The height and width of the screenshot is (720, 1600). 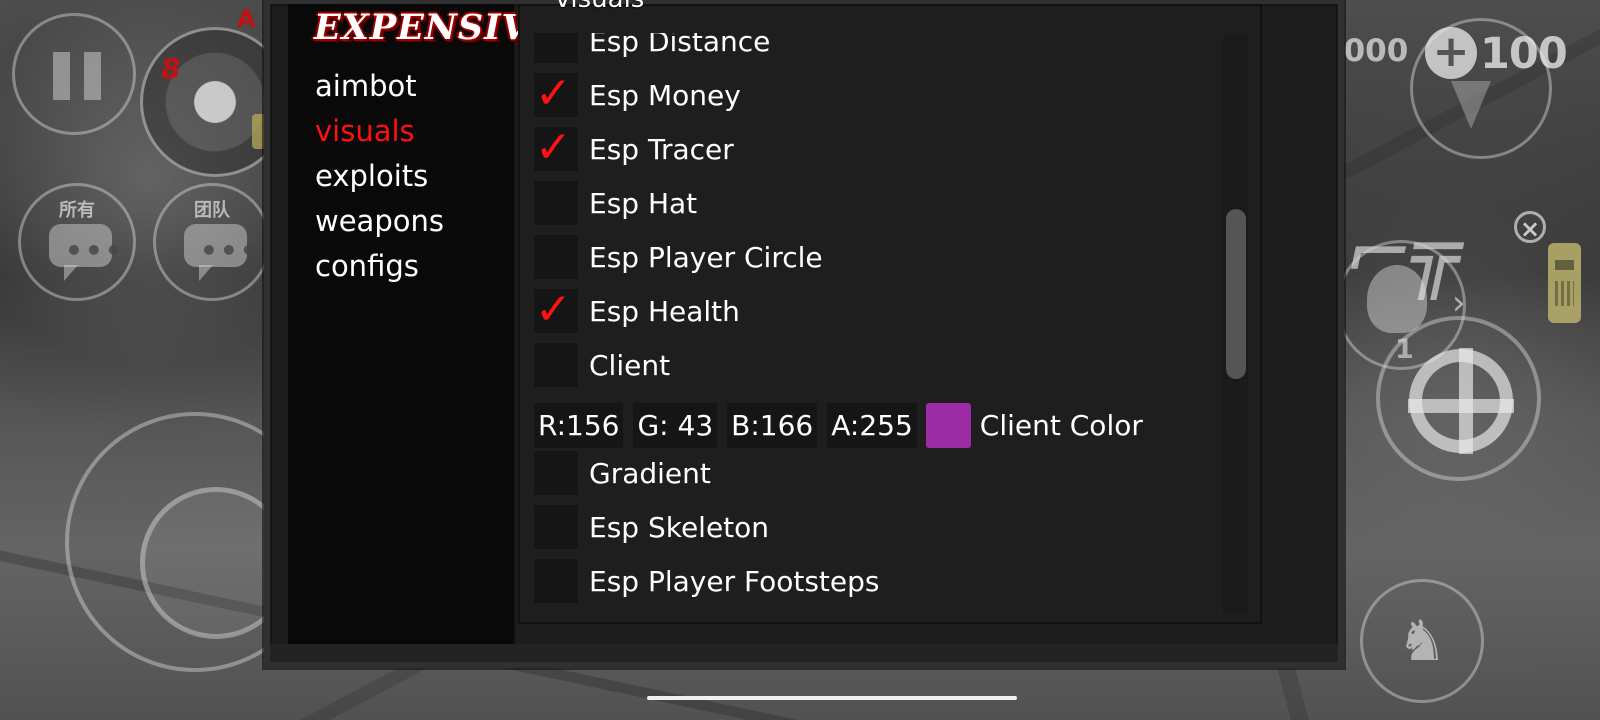 What do you see at coordinates (1061, 425) in the screenshot?
I see `client-color-label: Client Color` at bounding box center [1061, 425].